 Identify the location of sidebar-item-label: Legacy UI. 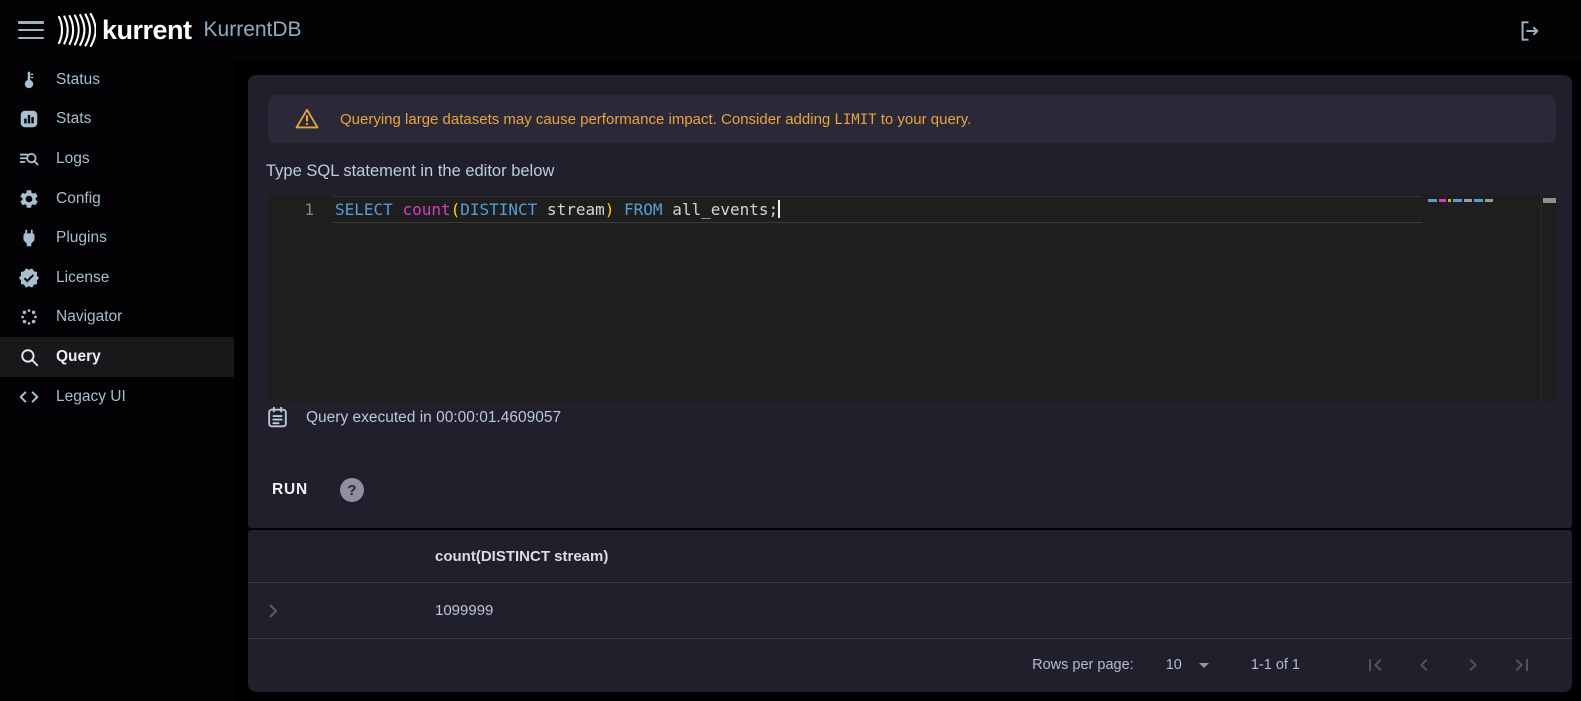
(91, 396).